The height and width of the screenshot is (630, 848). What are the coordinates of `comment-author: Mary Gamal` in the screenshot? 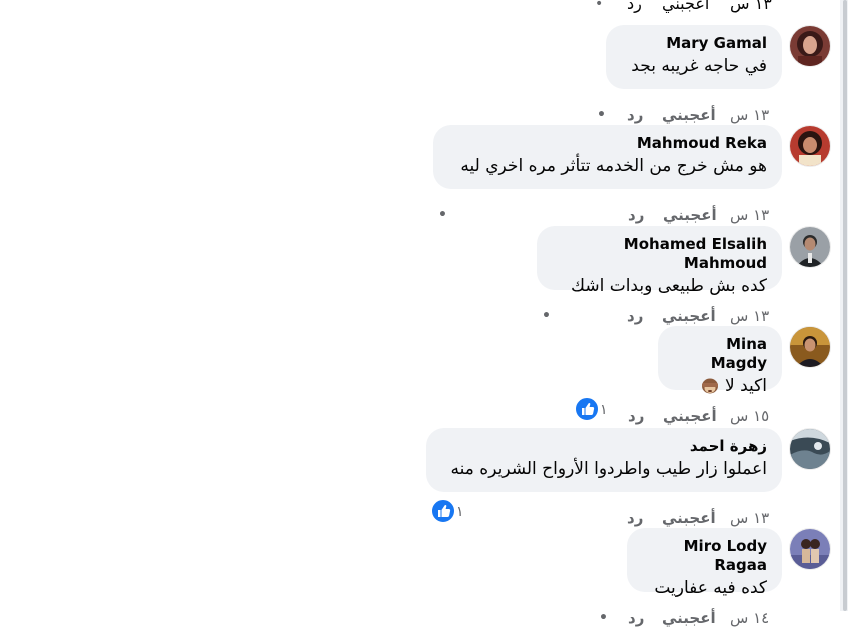 It's located at (694, 43).